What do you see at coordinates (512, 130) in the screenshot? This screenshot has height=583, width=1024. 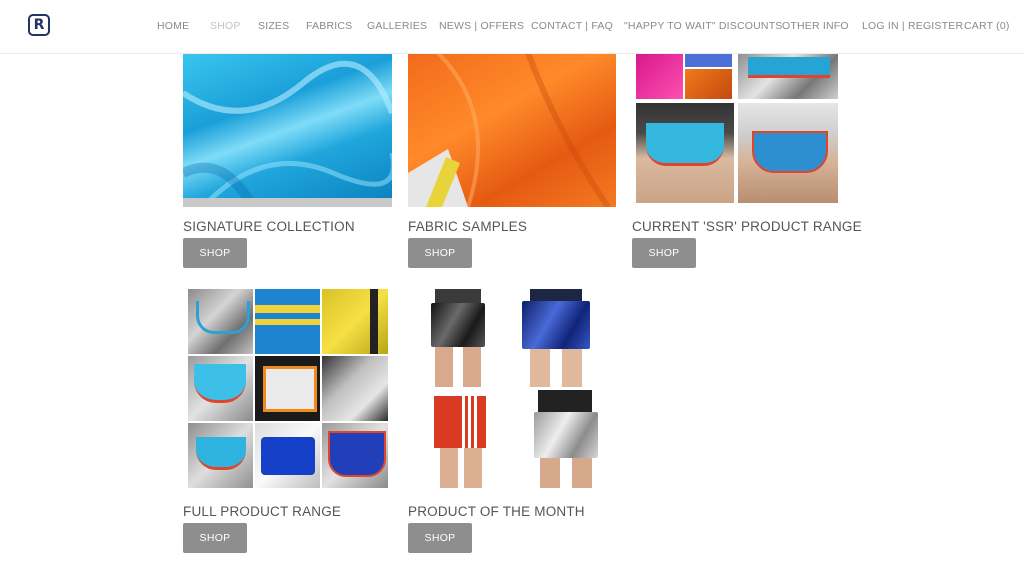 I see `product-image-fabric-samples` at bounding box center [512, 130].